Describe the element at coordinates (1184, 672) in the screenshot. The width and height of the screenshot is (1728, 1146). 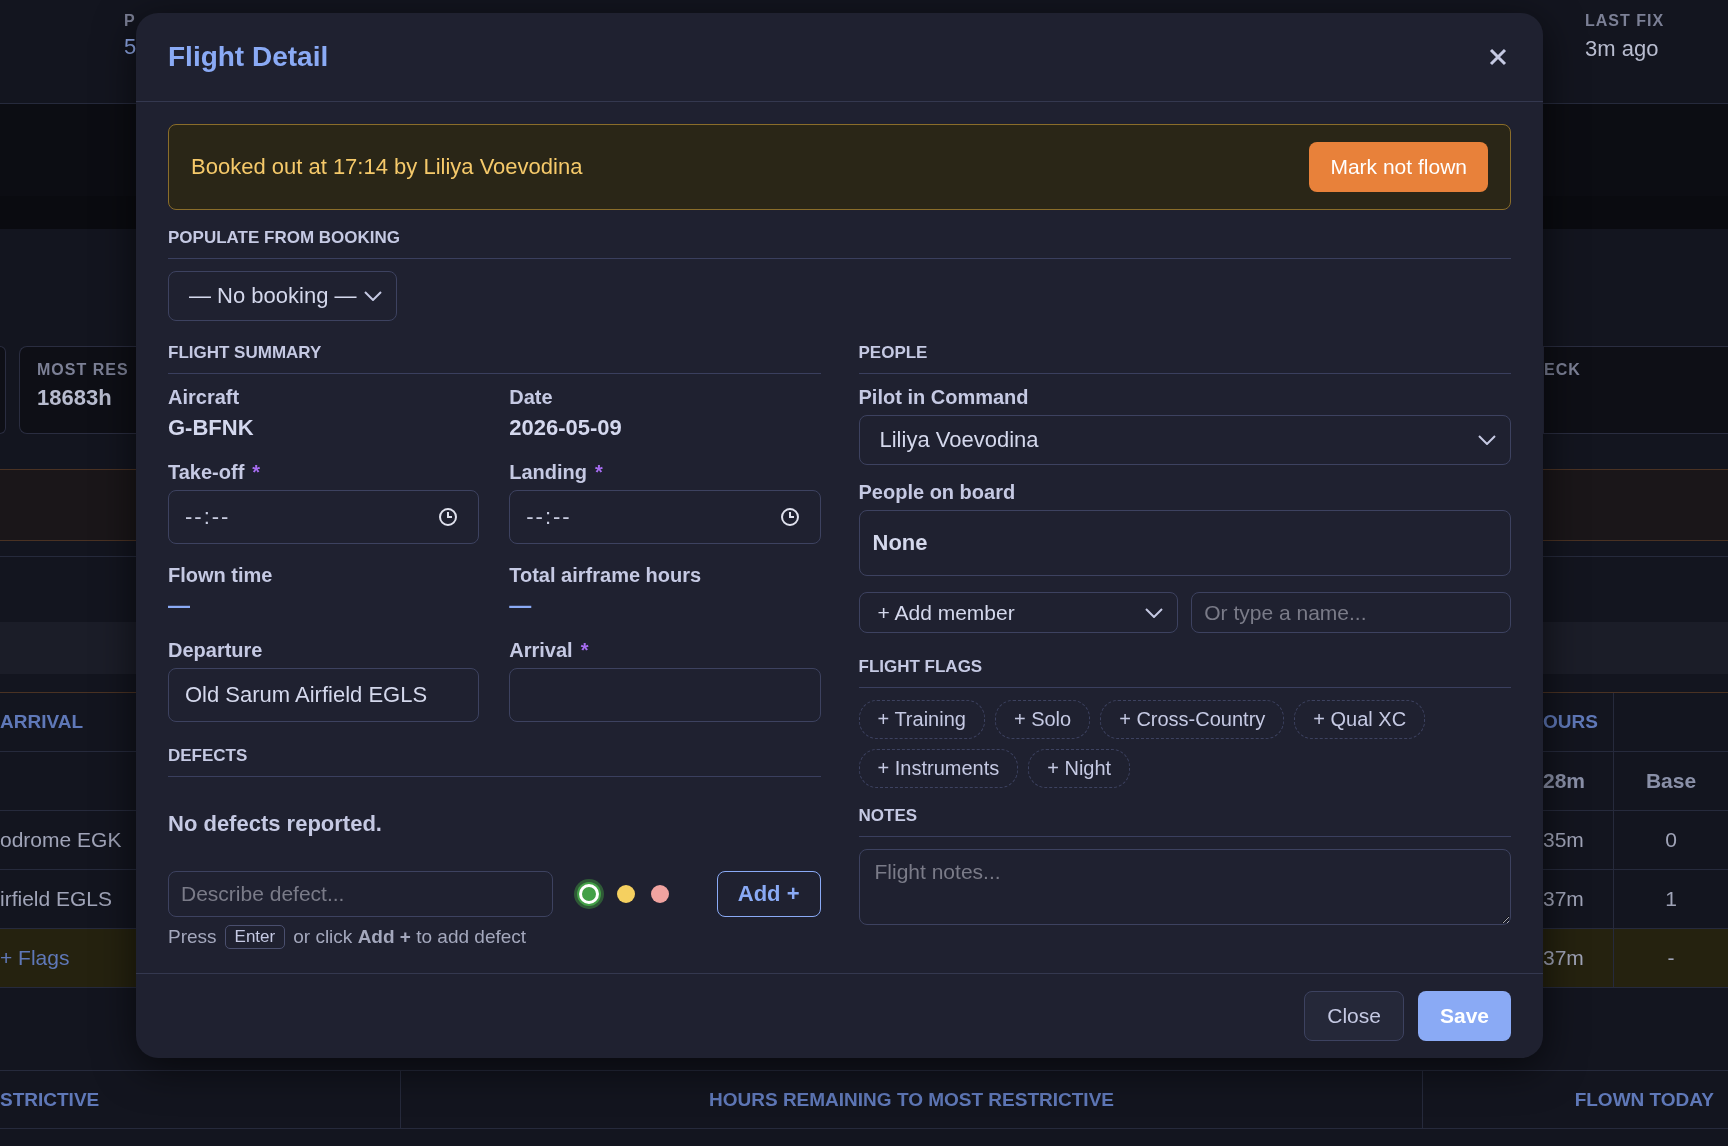
I see `section-heading: FLIGHT FLAGS` at that location.